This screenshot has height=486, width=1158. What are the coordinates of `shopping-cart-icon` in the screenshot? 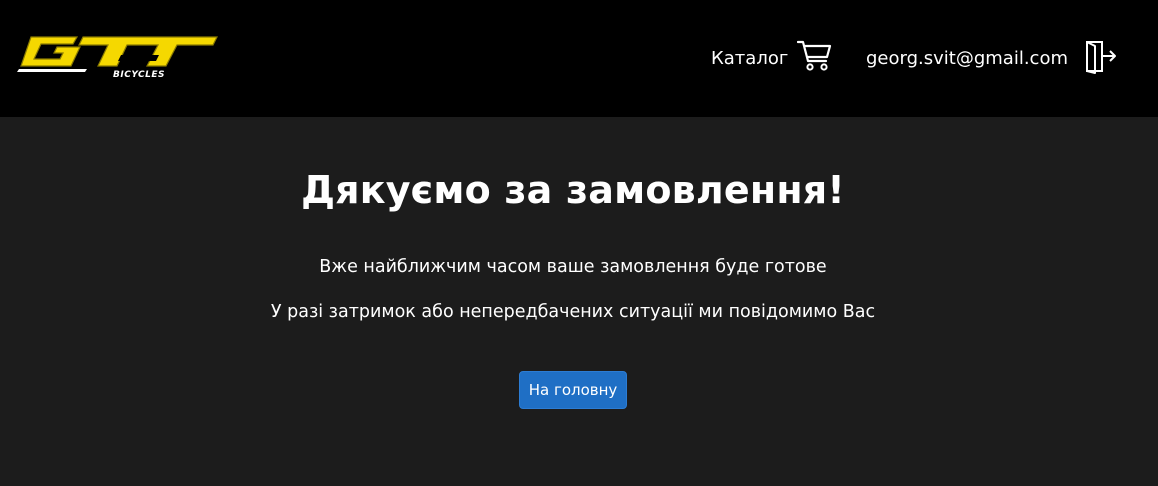 It's located at (814, 56).